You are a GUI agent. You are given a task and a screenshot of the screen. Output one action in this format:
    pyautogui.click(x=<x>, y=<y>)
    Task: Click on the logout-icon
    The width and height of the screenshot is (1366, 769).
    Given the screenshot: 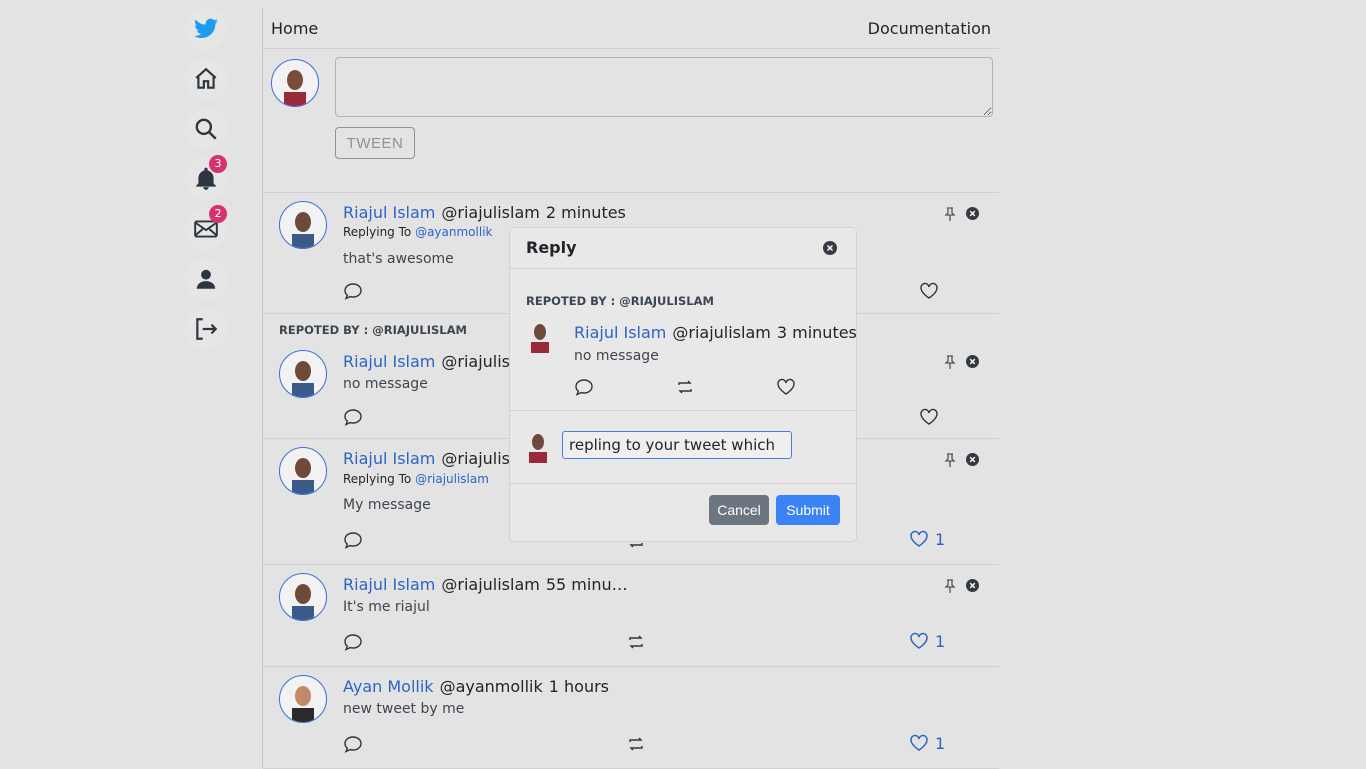 What is the action you would take?
    pyautogui.click(x=207, y=329)
    